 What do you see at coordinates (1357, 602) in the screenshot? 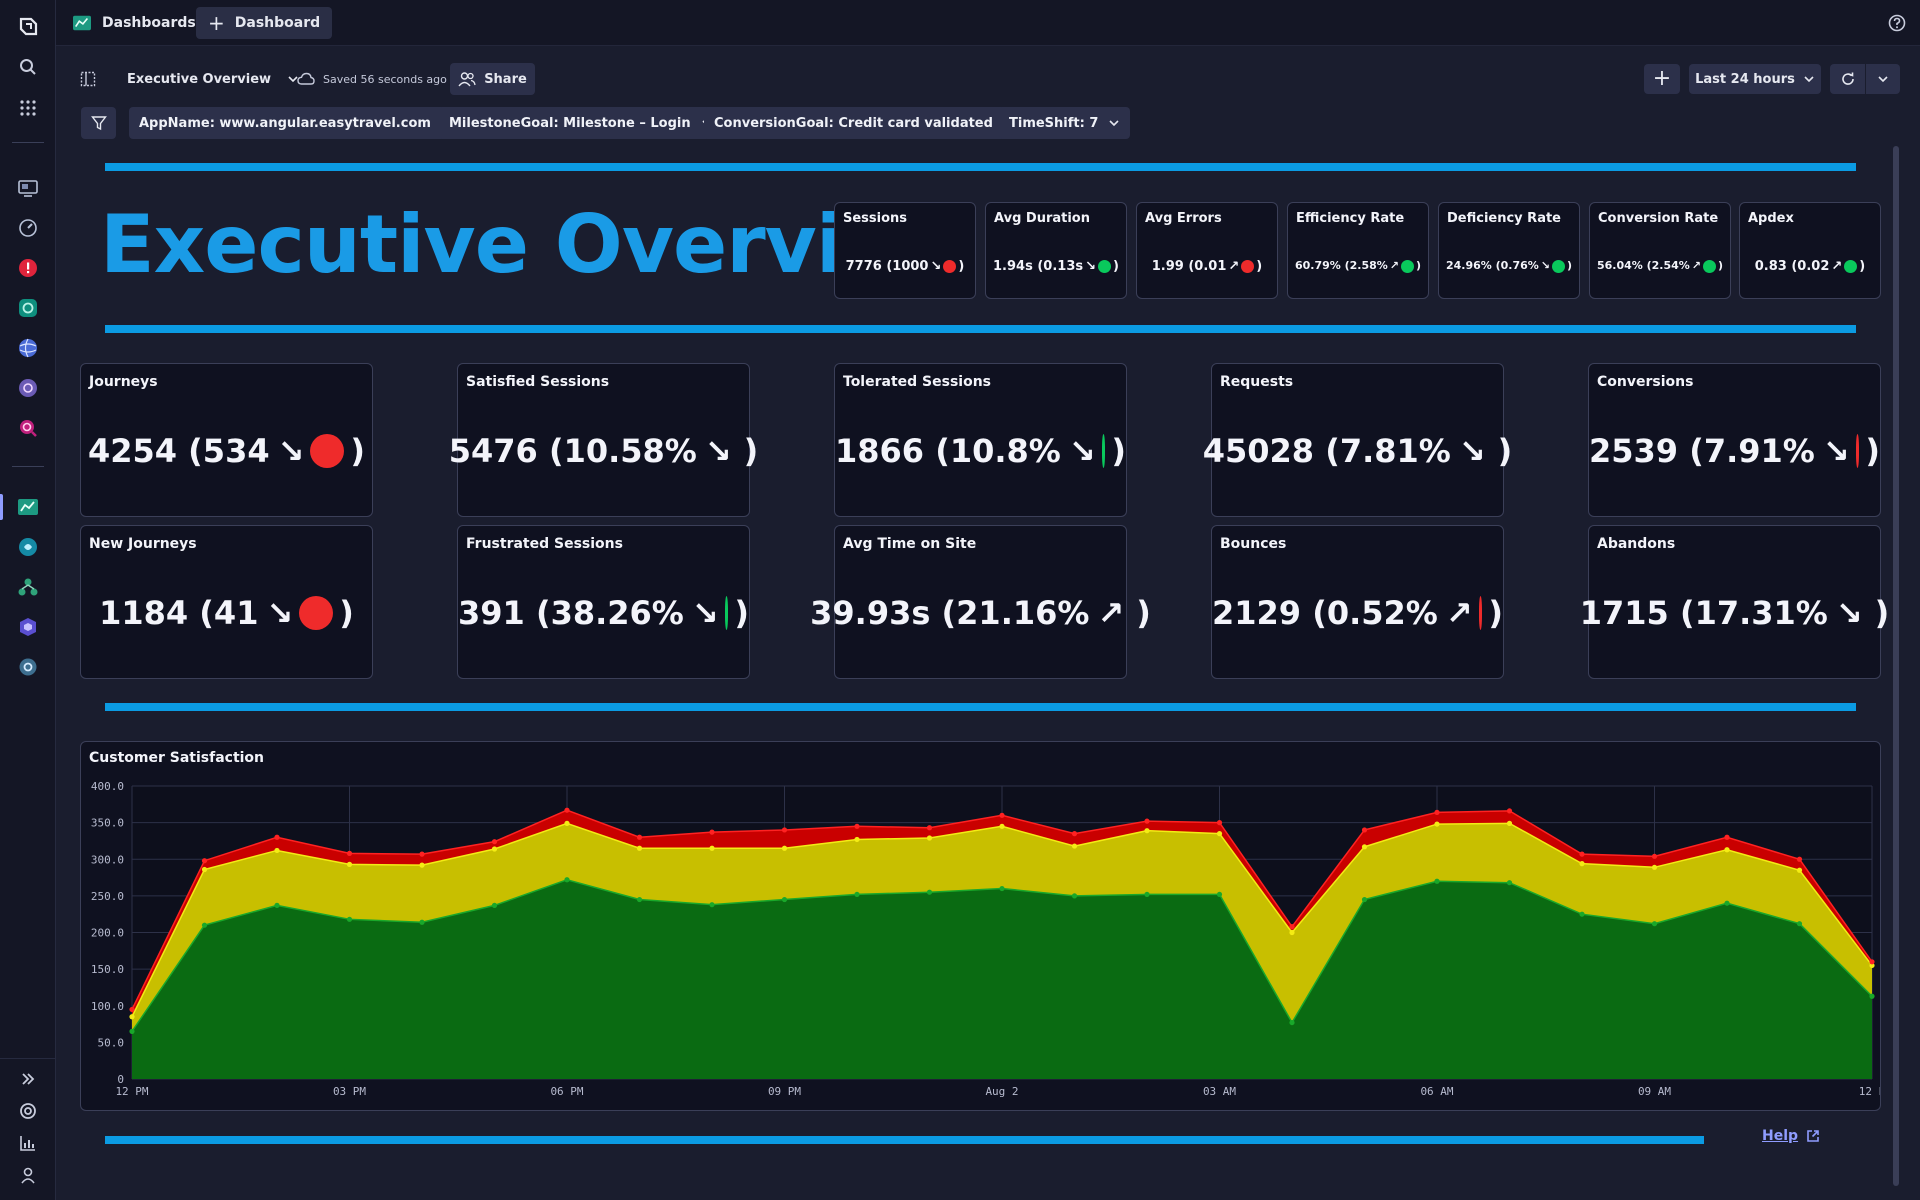
I see `kpi-tile-large: Bounces 2129 (0.52% ↗)` at bounding box center [1357, 602].